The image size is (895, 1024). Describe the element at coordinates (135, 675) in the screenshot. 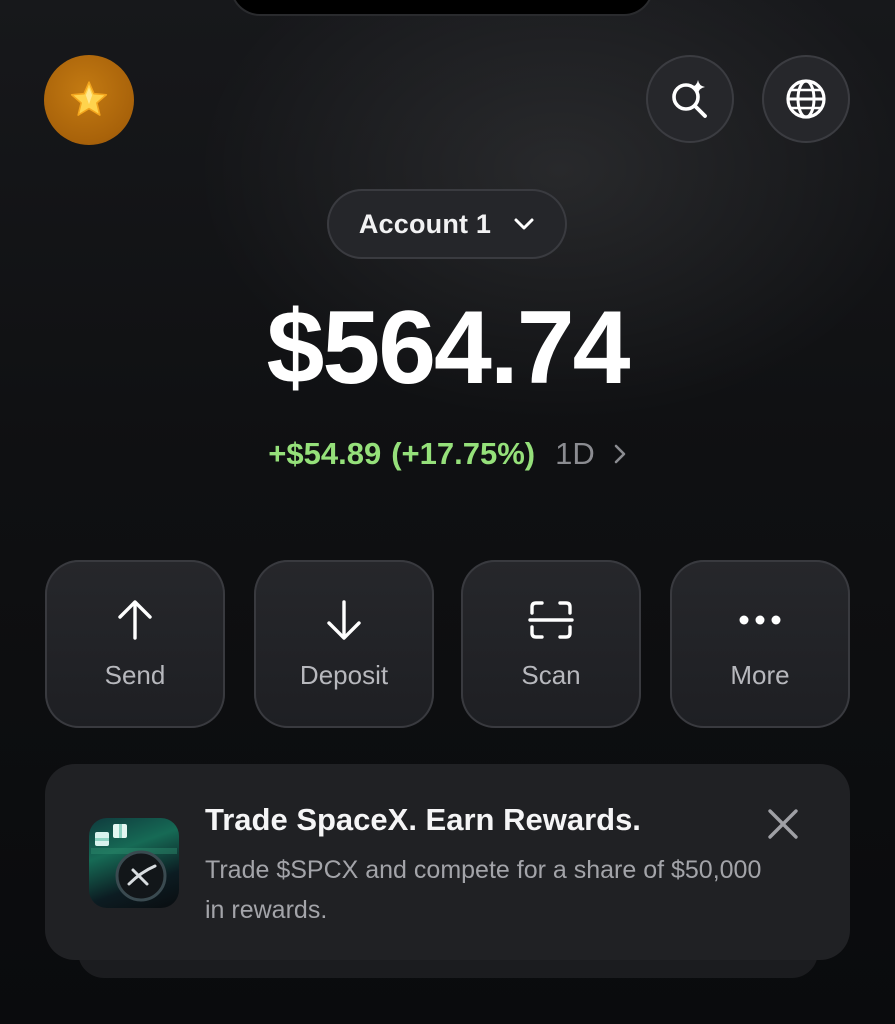

I see `send-label: Send` at that location.